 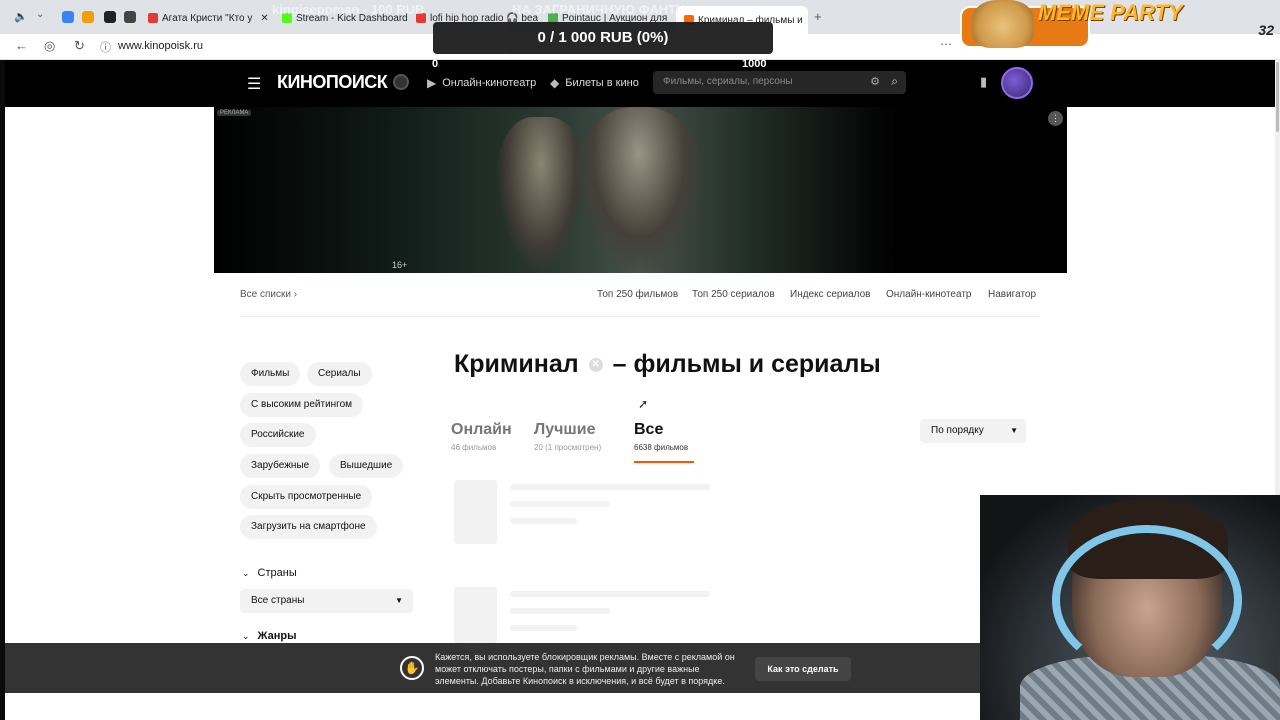 I want to click on page-title: Криминал ✕ – фильмы и сериалы, so click(x=667, y=364).